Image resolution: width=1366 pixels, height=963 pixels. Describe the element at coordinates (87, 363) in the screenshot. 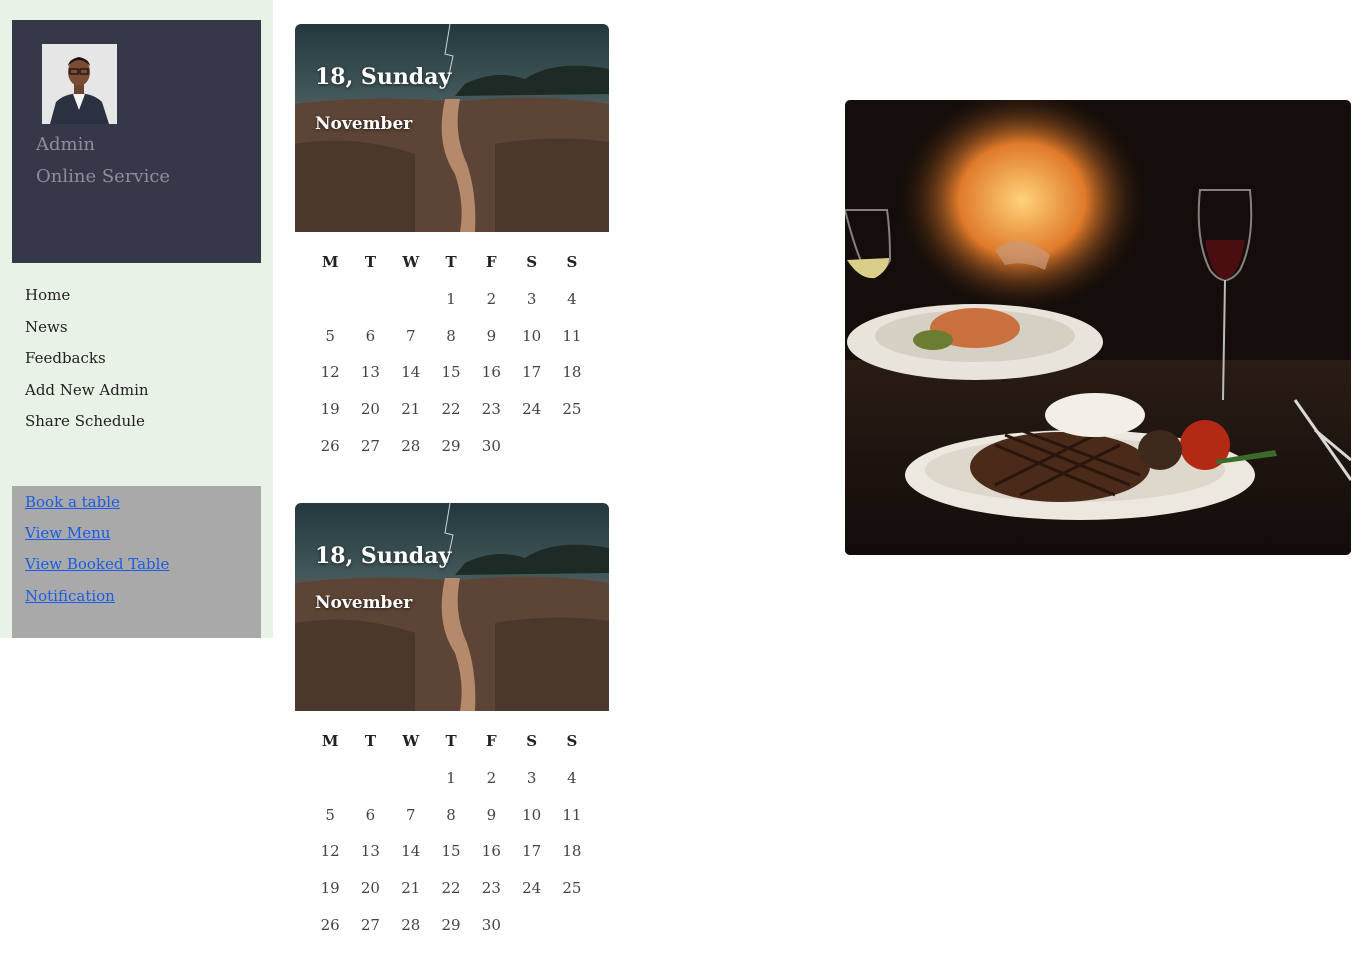

I see `nav-item-feedbacks: Feedbacks` at that location.